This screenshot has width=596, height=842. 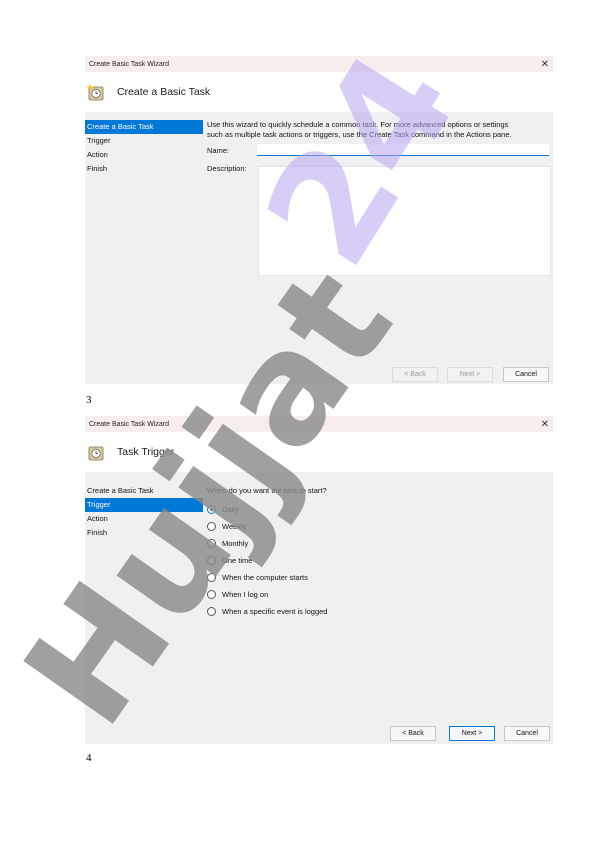 What do you see at coordinates (378, 543) in the screenshot?
I see `trigger-option: Monthly` at bounding box center [378, 543].